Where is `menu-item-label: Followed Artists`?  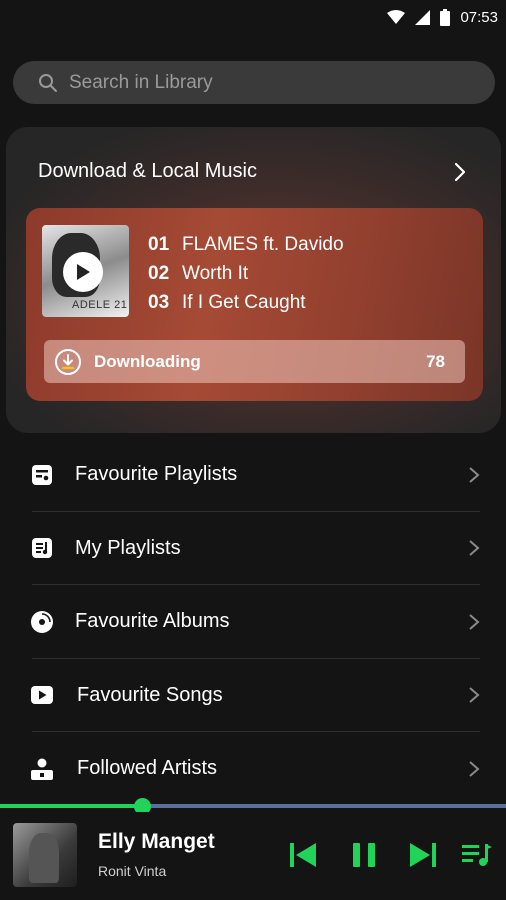 menu-item-label: Followed Artists is located at coordinates (147, 768).